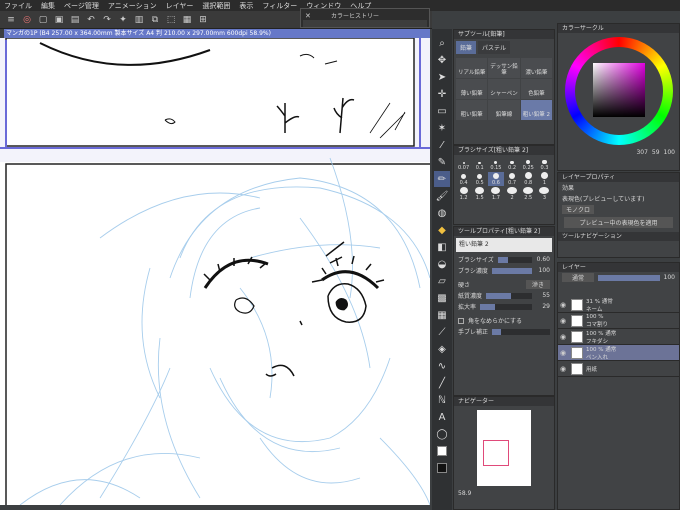  I want to click on brush-size-option: 0.15, so click(495, 164).